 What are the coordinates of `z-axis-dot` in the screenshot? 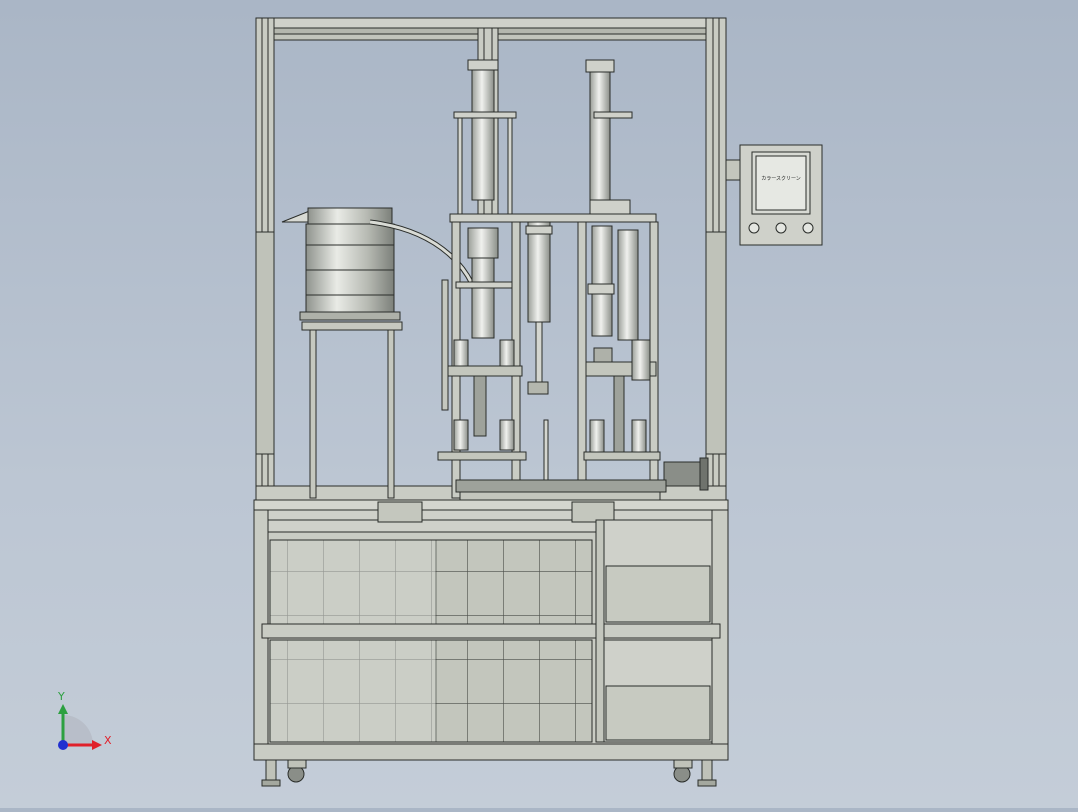 It's located at (63, 745).